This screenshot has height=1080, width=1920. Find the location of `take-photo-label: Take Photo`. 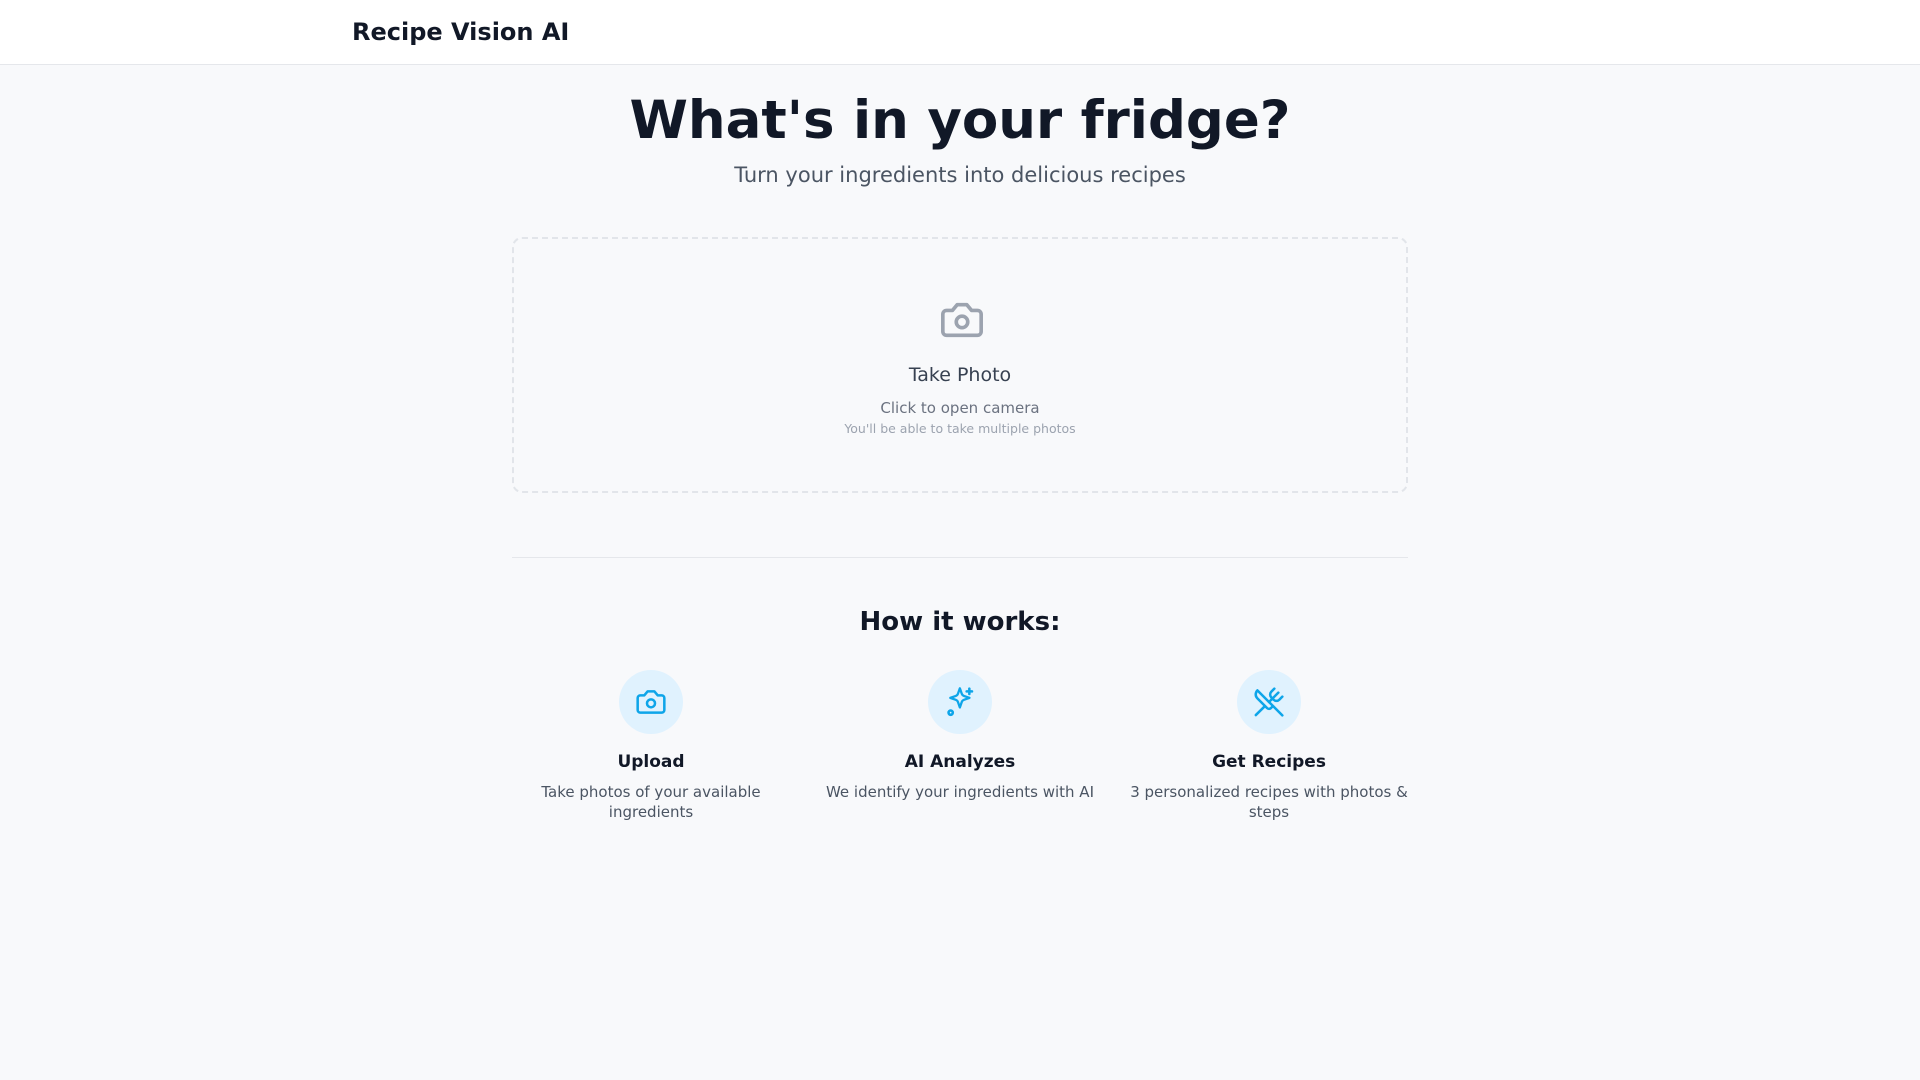

take-photo-label: Take Photo is located at coordinates (960, 375).